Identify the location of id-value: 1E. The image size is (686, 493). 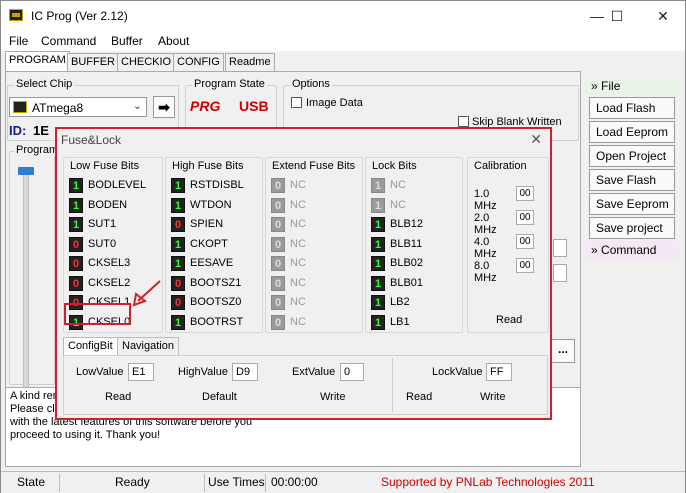
(41, 130).